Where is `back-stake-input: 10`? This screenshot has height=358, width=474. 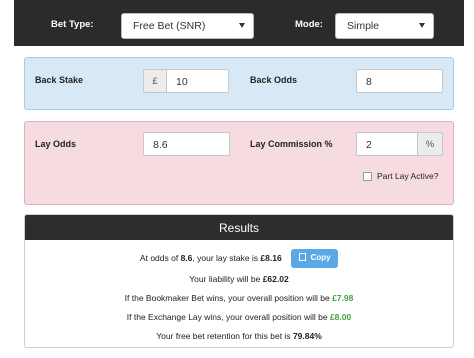 back-stake-input: 10 is located at coordinates (197, 81).